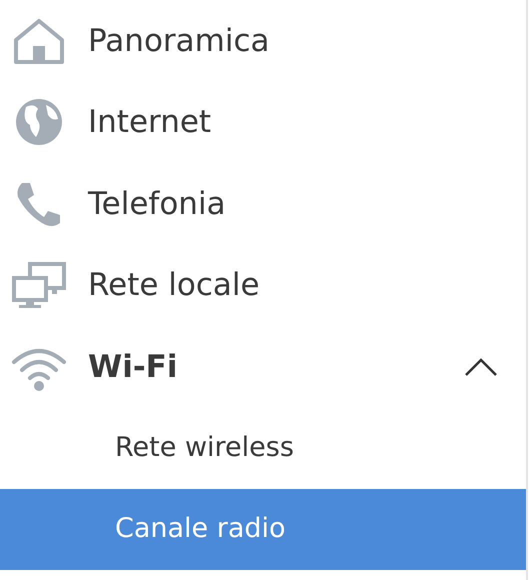  Describe the element at coordinates (481, 366) in the screenshot. I see `chevron-up-icon` at that location.